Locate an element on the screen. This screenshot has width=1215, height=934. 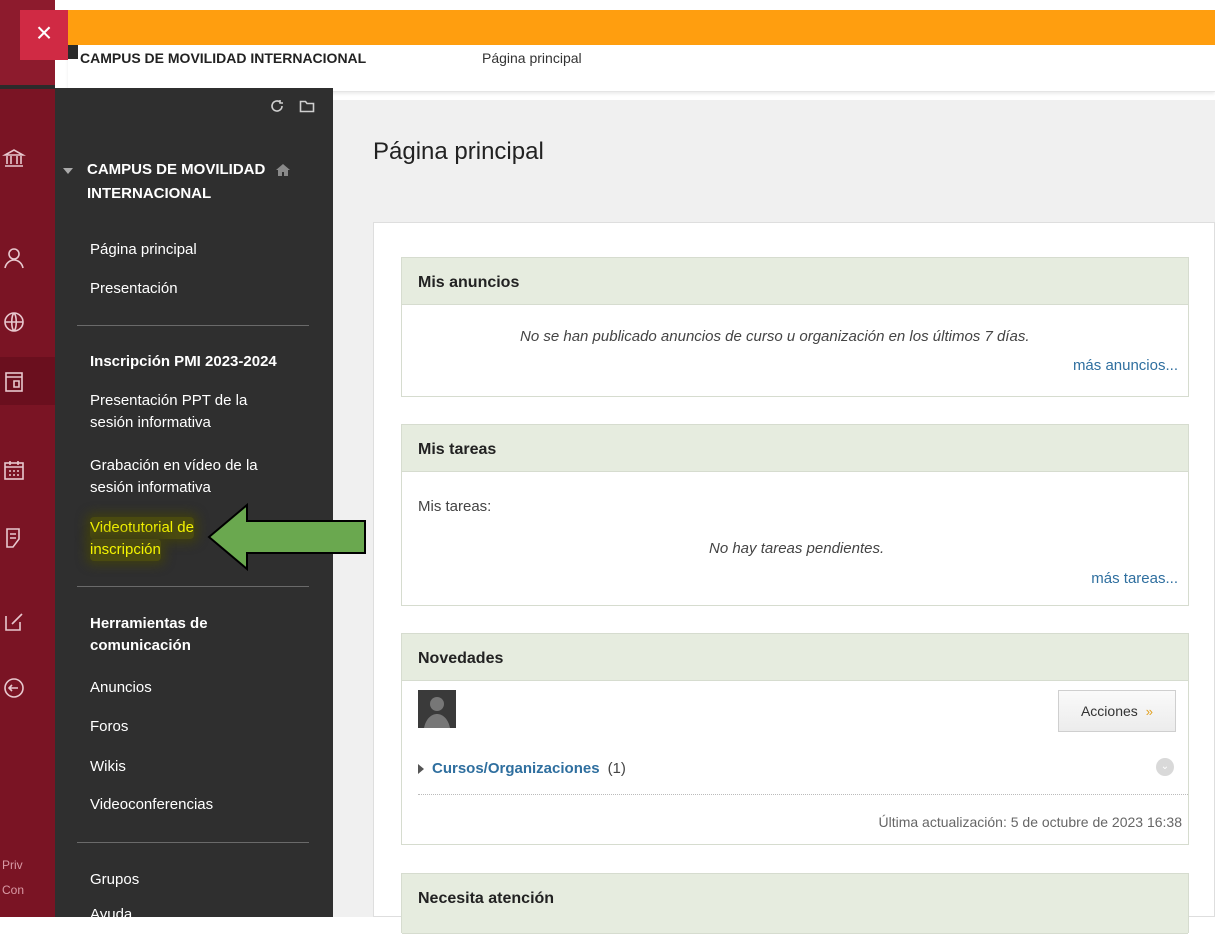
news-divider is located at coordinates (803, 794).